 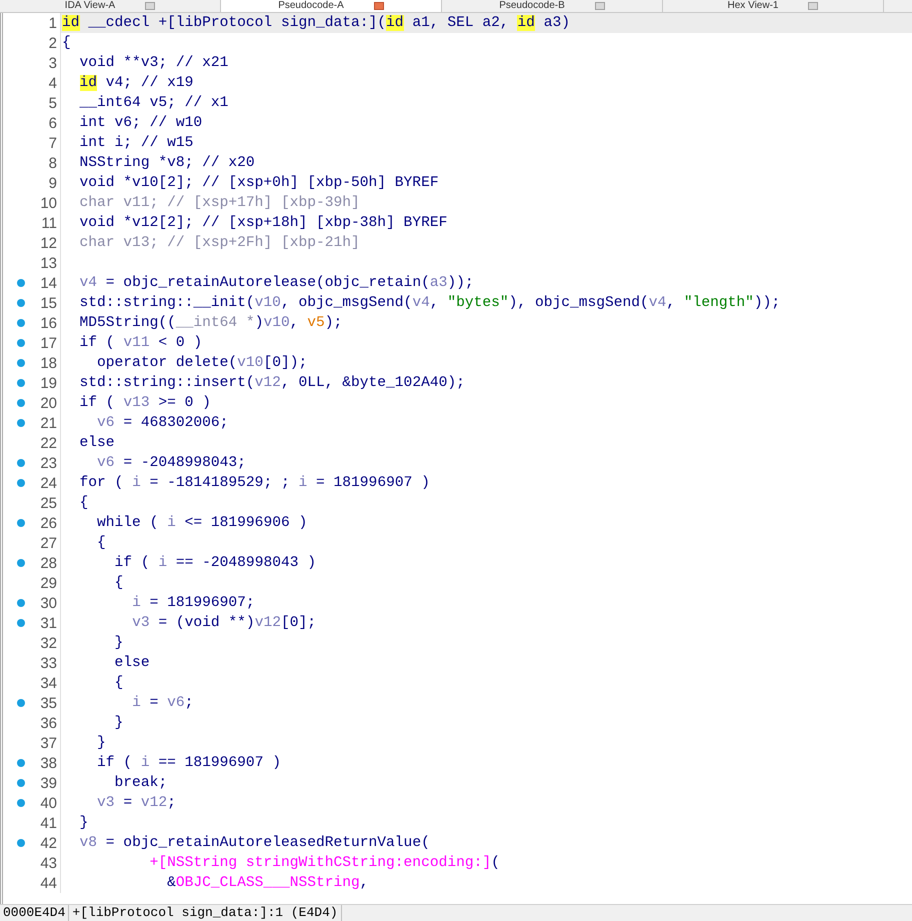 What do you see at coordinates (205, 913) in the screenshot?
I see `location-readout: +[libProtocol sign_data:]:1 (E4D4)` at bounding box center [205, 913].